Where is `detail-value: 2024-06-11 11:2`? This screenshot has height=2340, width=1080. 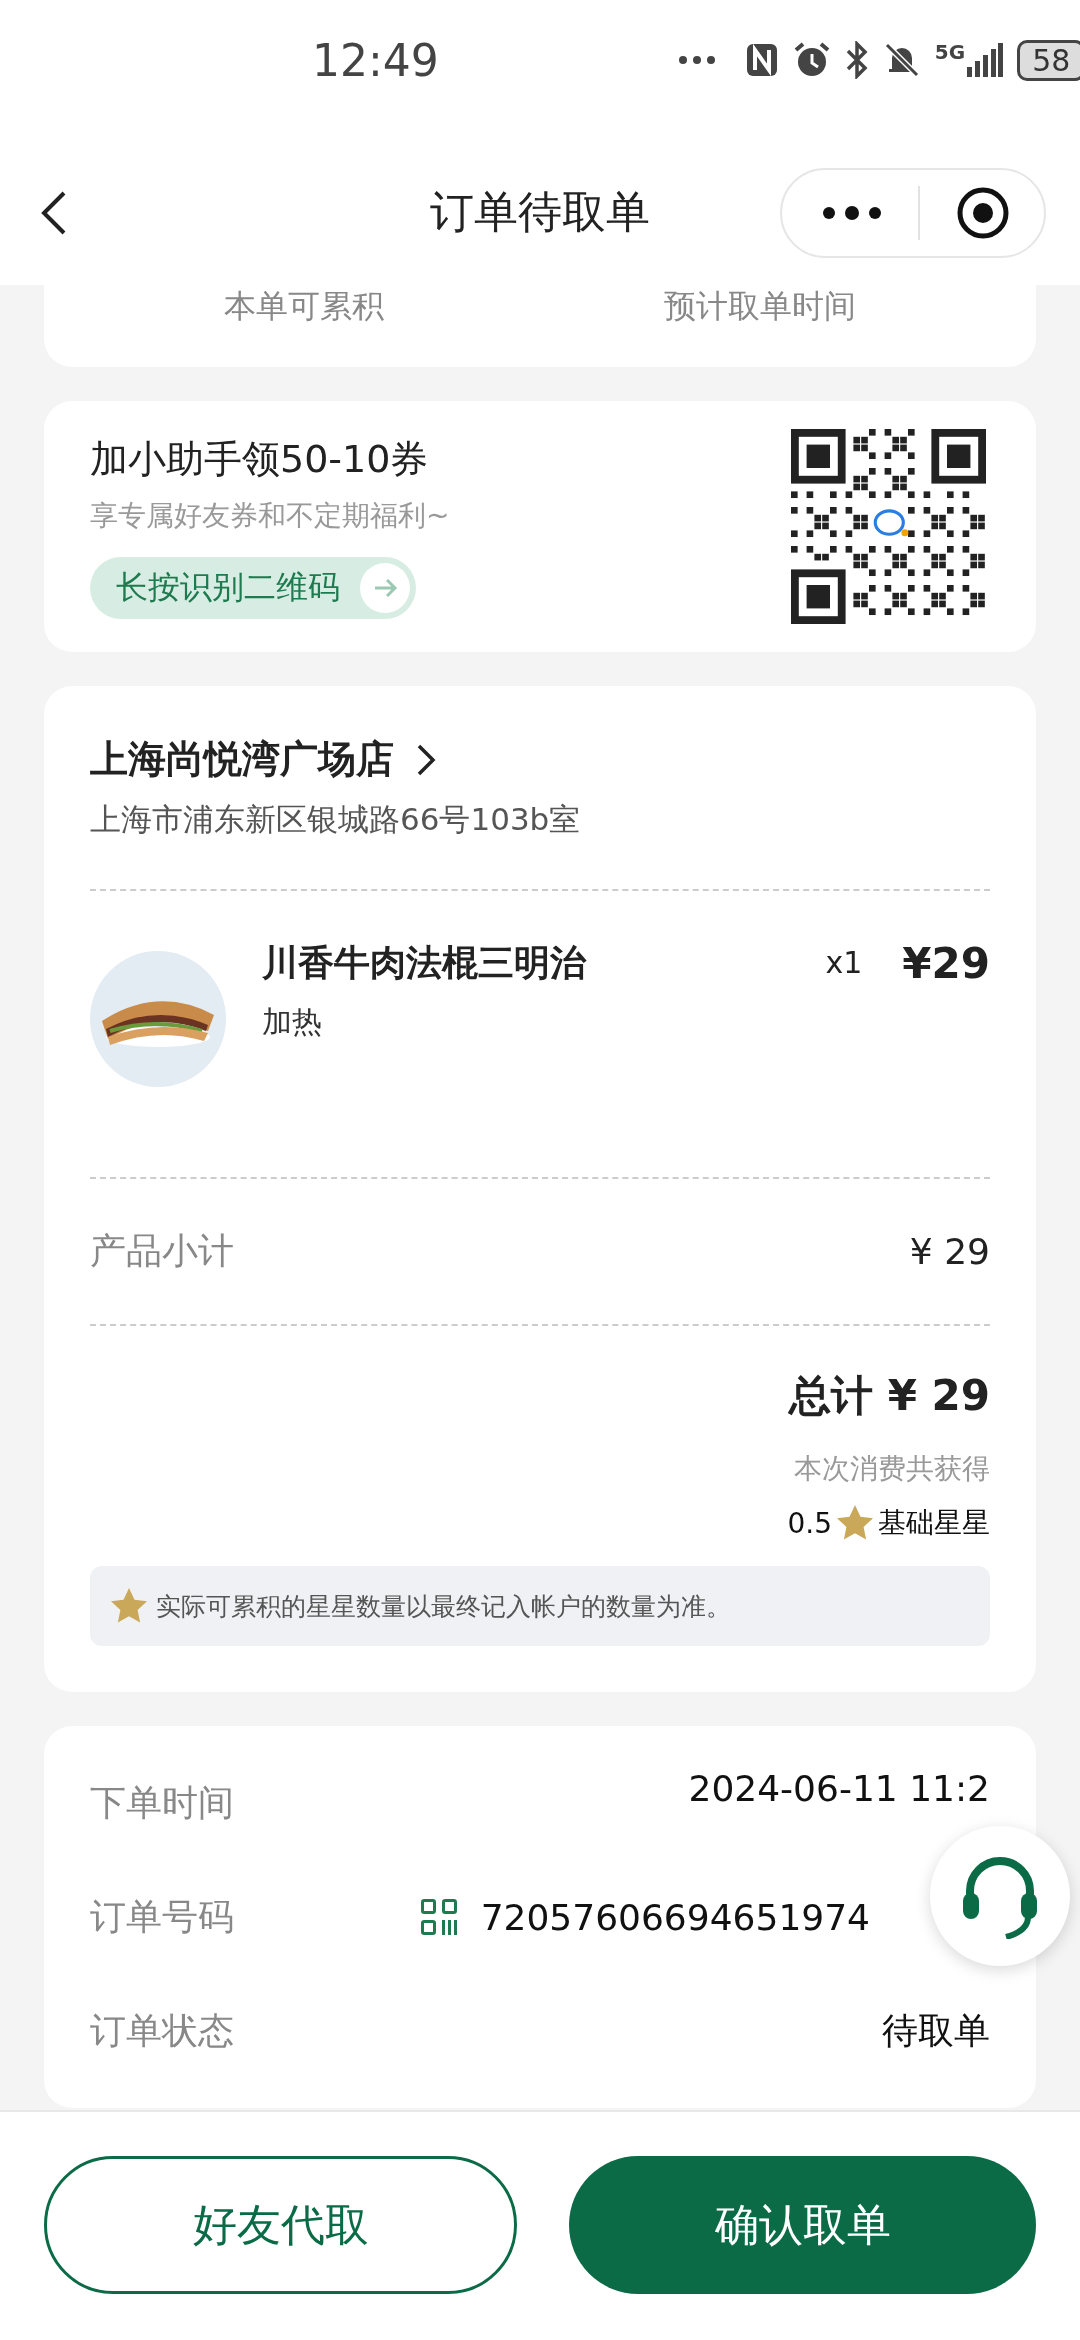
detail-value: 2024-06-11 11:2 is located at coordinates (839, 1789).